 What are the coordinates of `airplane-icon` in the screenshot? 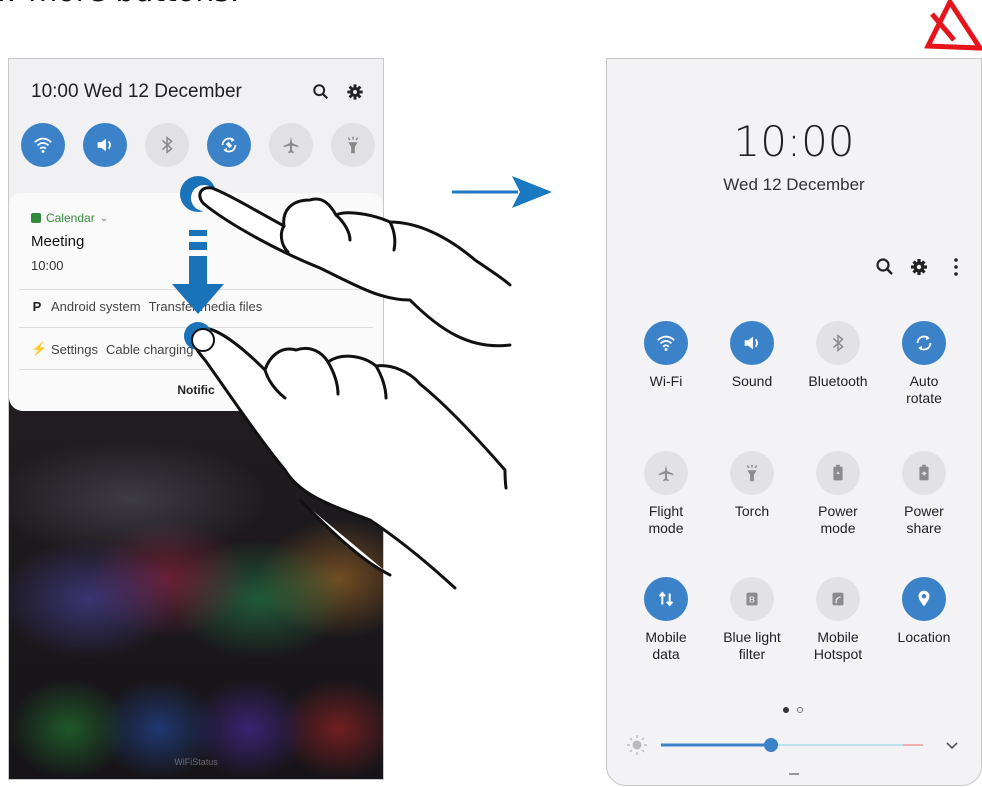 It's located at (666, 473).